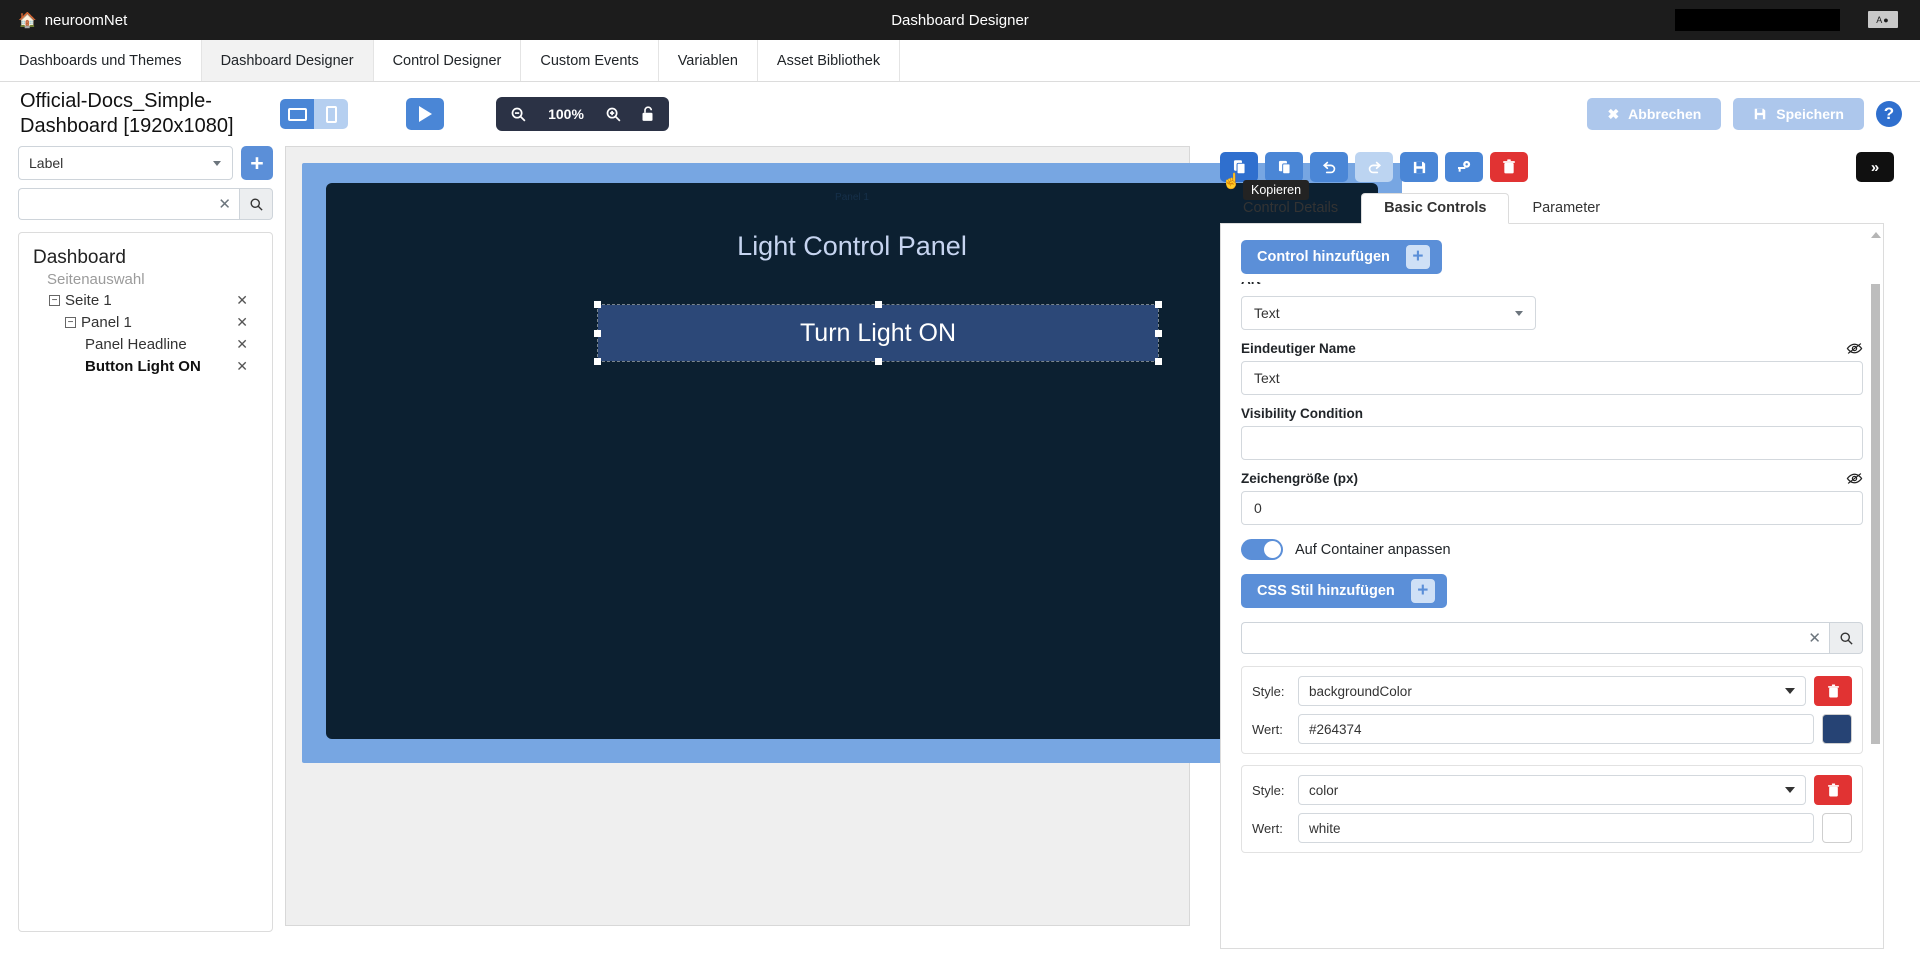  What do you see at coordinates (1158, 333) in the screenshot?
I see `resize-handle-e` at bounding box center [1158, 333].